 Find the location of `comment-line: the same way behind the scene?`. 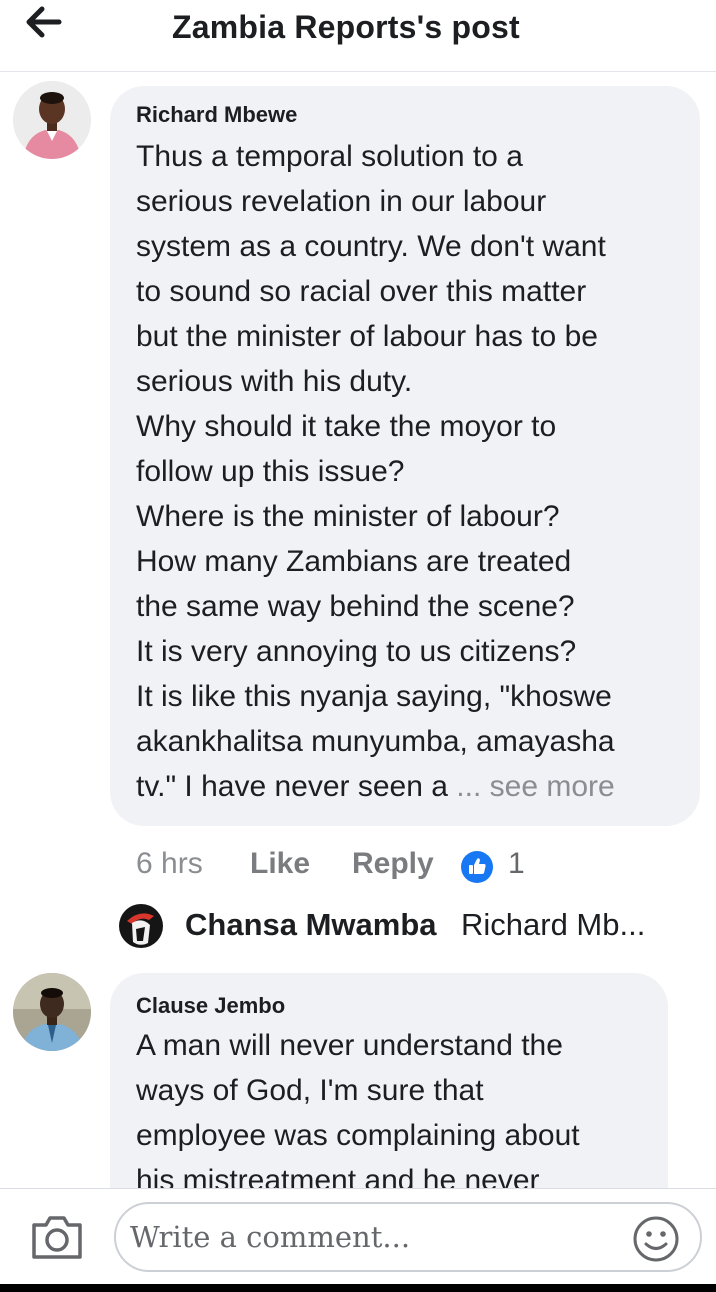

comment-line: the same way behind the scene? is located at coordinates (355, 606).